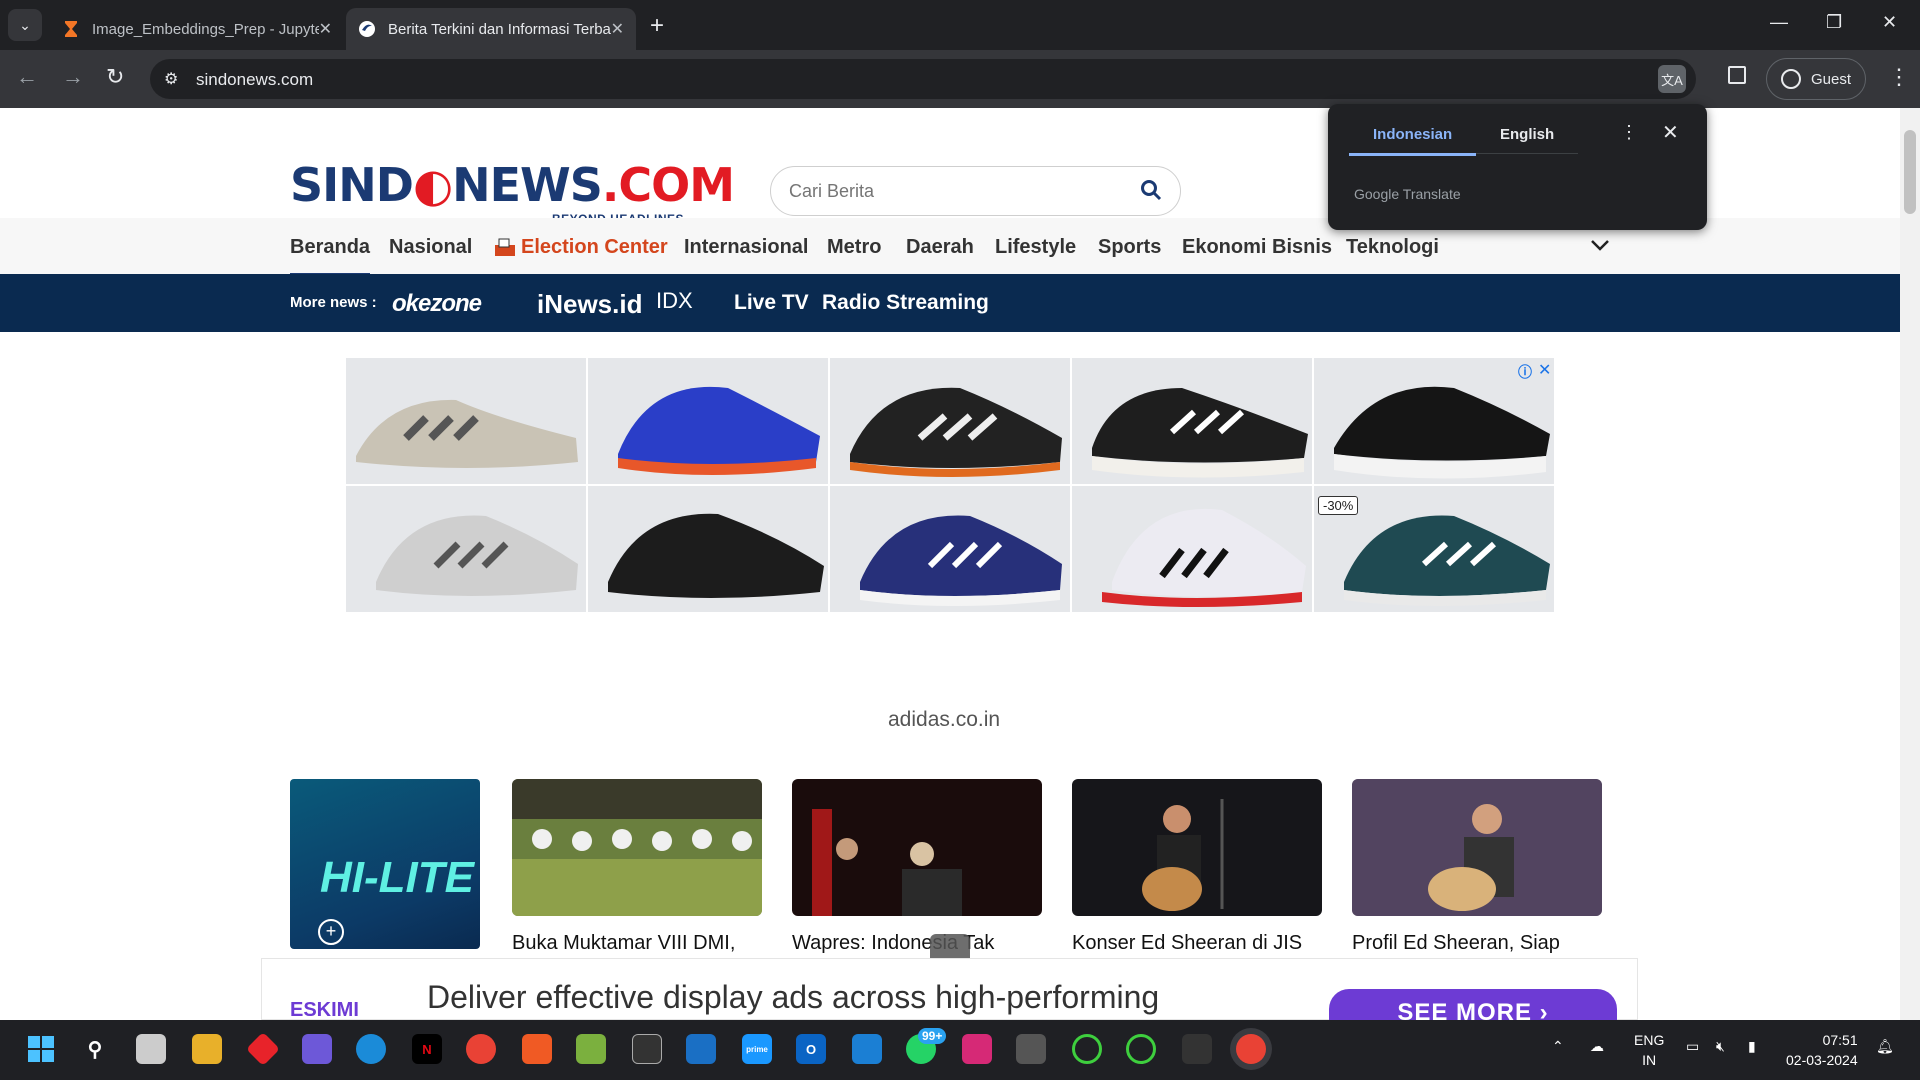 Image resolution: width=1920 pixels, height=1080 pixels. Describe the element at coordinates (1558, 1046) in the screenshot. I see `tray-chevron-icon: ⌃` at that location.